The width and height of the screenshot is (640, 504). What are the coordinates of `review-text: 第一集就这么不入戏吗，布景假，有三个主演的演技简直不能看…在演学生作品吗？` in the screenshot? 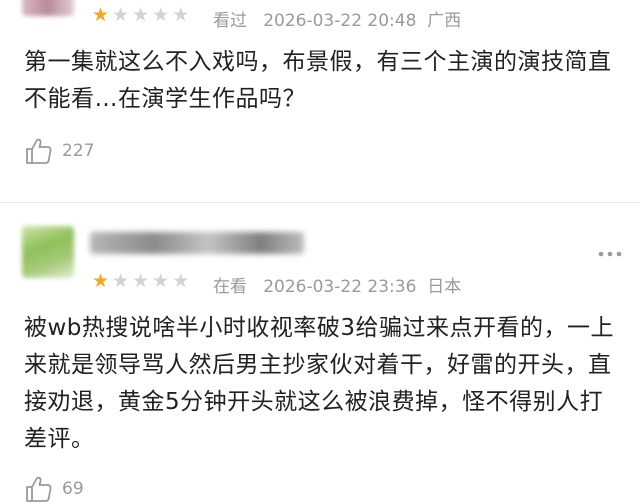 It's located at (318, 80).